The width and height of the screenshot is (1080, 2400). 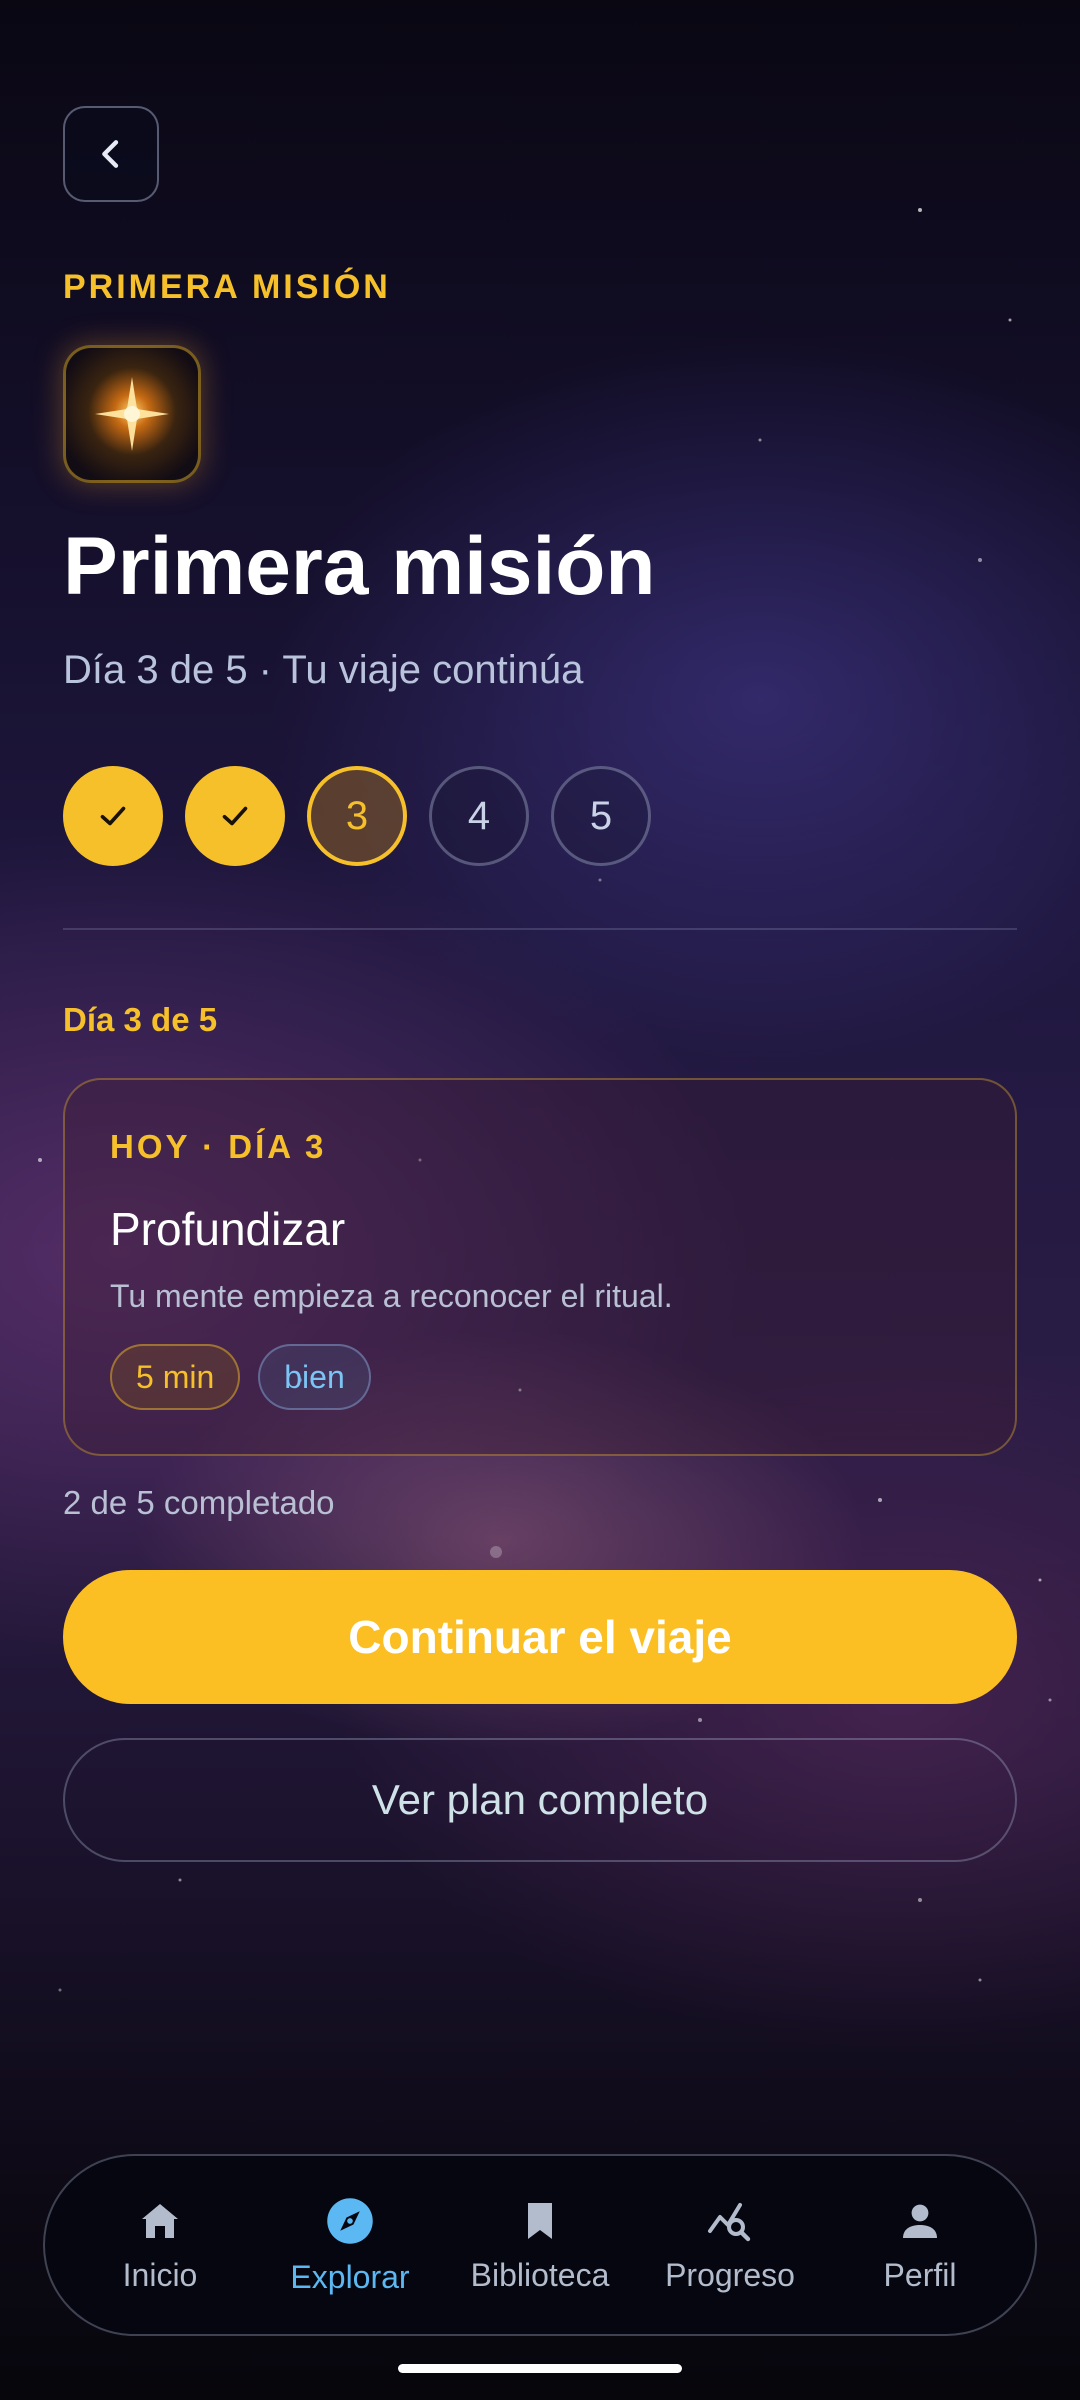 I want to click on step-day-3: 3, so click(x=357, y=816).